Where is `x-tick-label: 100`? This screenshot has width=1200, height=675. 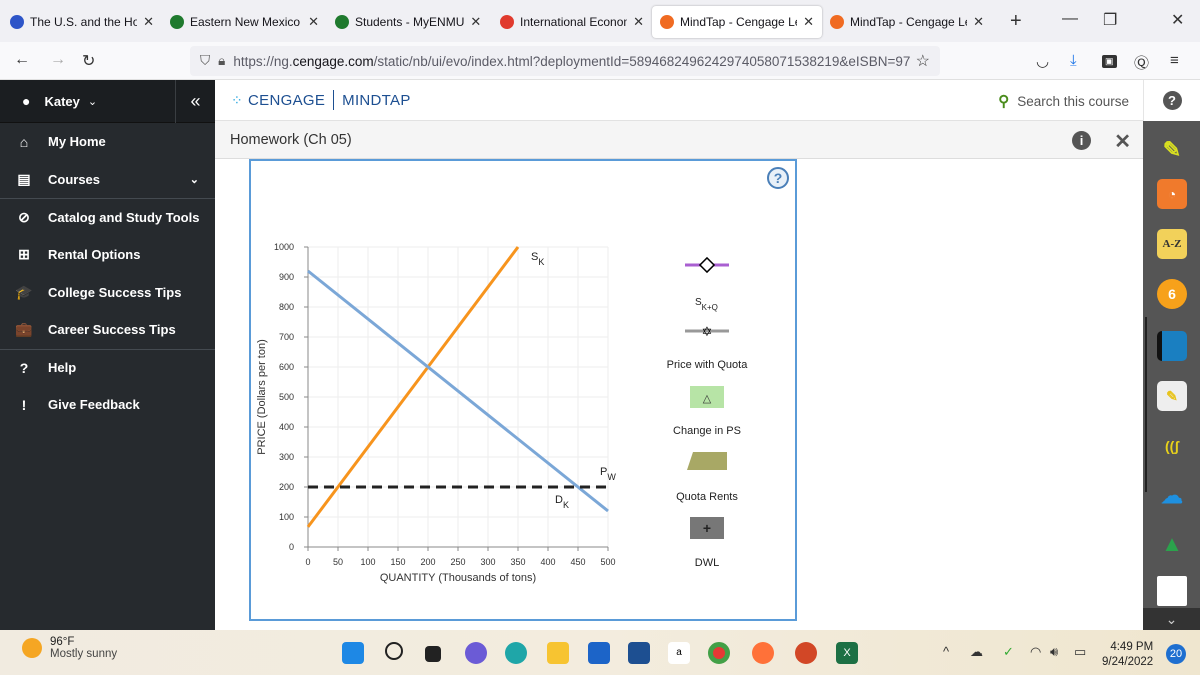
x-tick-label: 100 is located at coordinates (367, 562).